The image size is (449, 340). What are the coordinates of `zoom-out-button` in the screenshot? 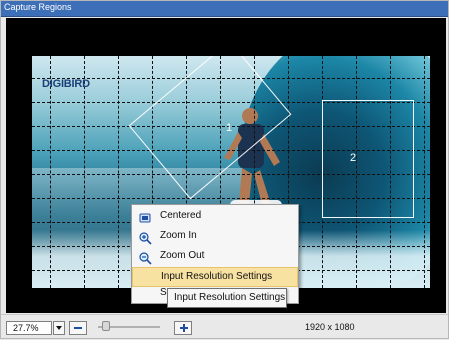 It's located at (78, 328).